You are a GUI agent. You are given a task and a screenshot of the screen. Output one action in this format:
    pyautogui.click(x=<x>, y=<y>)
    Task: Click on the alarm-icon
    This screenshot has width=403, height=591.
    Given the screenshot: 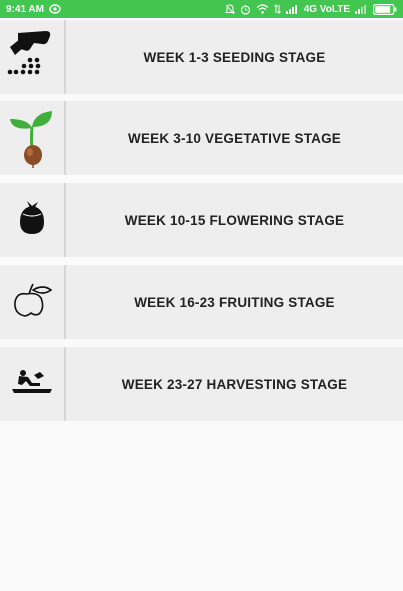 What is the action you would take?
    pyautogui.click(x=245, y=9)
    